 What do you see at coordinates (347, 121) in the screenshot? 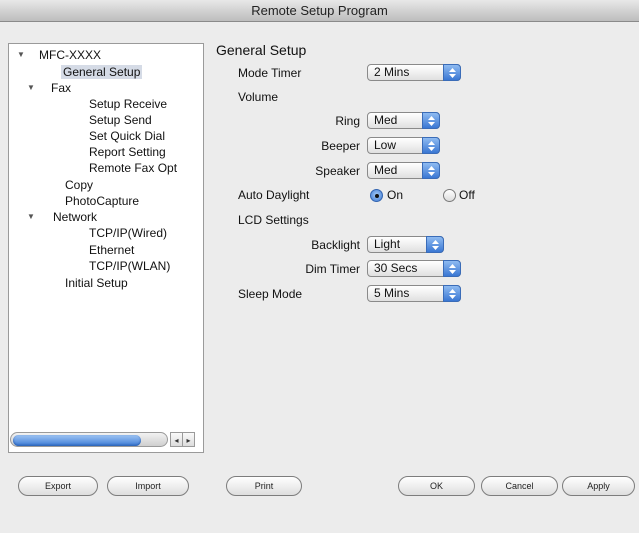
I see `ring-label: Ring` at bounding box center [347, 121].